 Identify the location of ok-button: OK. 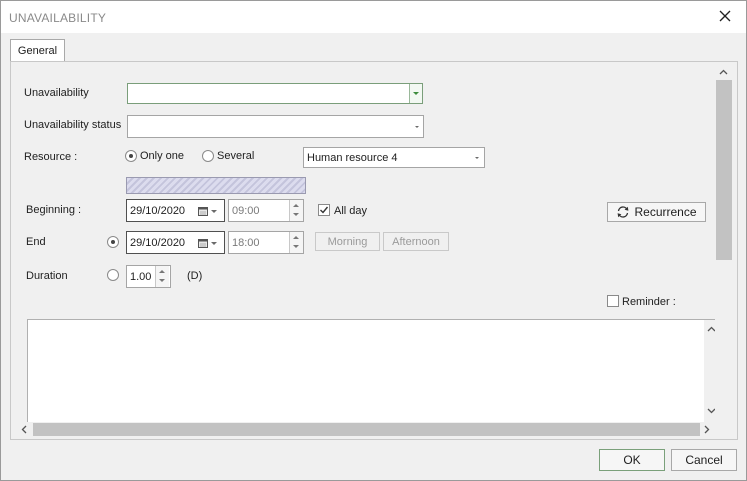
(632, 460).